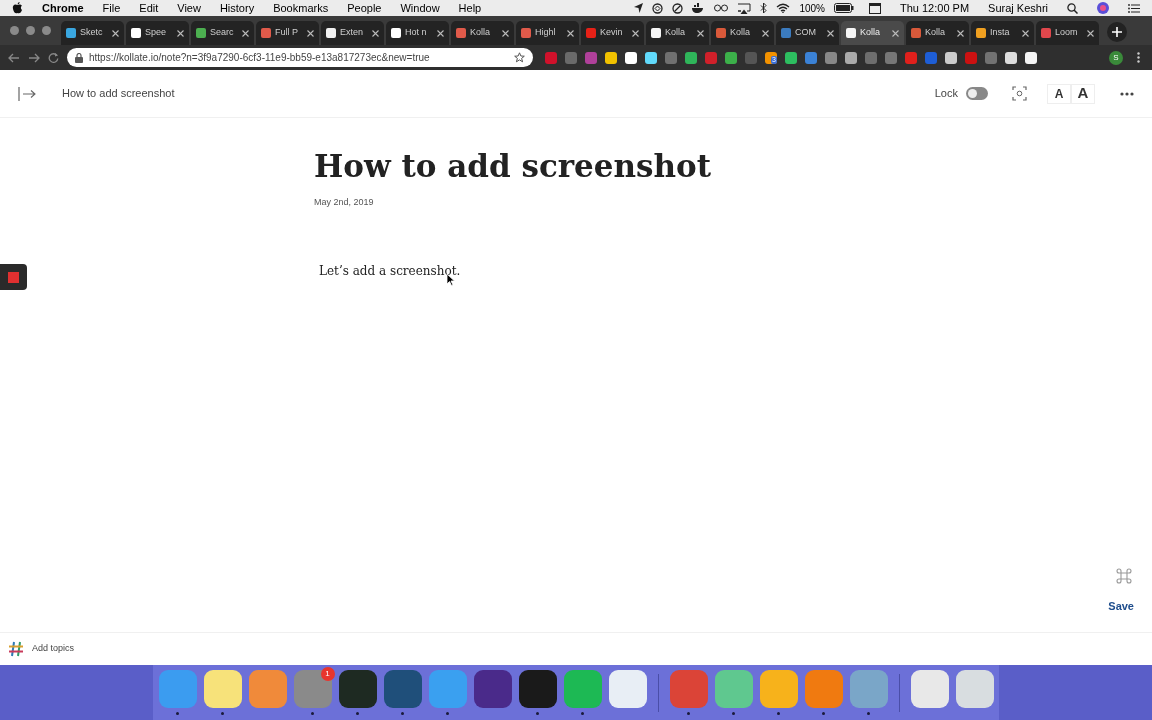 The height and width of the screenshot is (720, 1152). What do you see at coordinates (744, 8) in the screenshot?
I see `airplay-icon` at bounding box center [744, 8].